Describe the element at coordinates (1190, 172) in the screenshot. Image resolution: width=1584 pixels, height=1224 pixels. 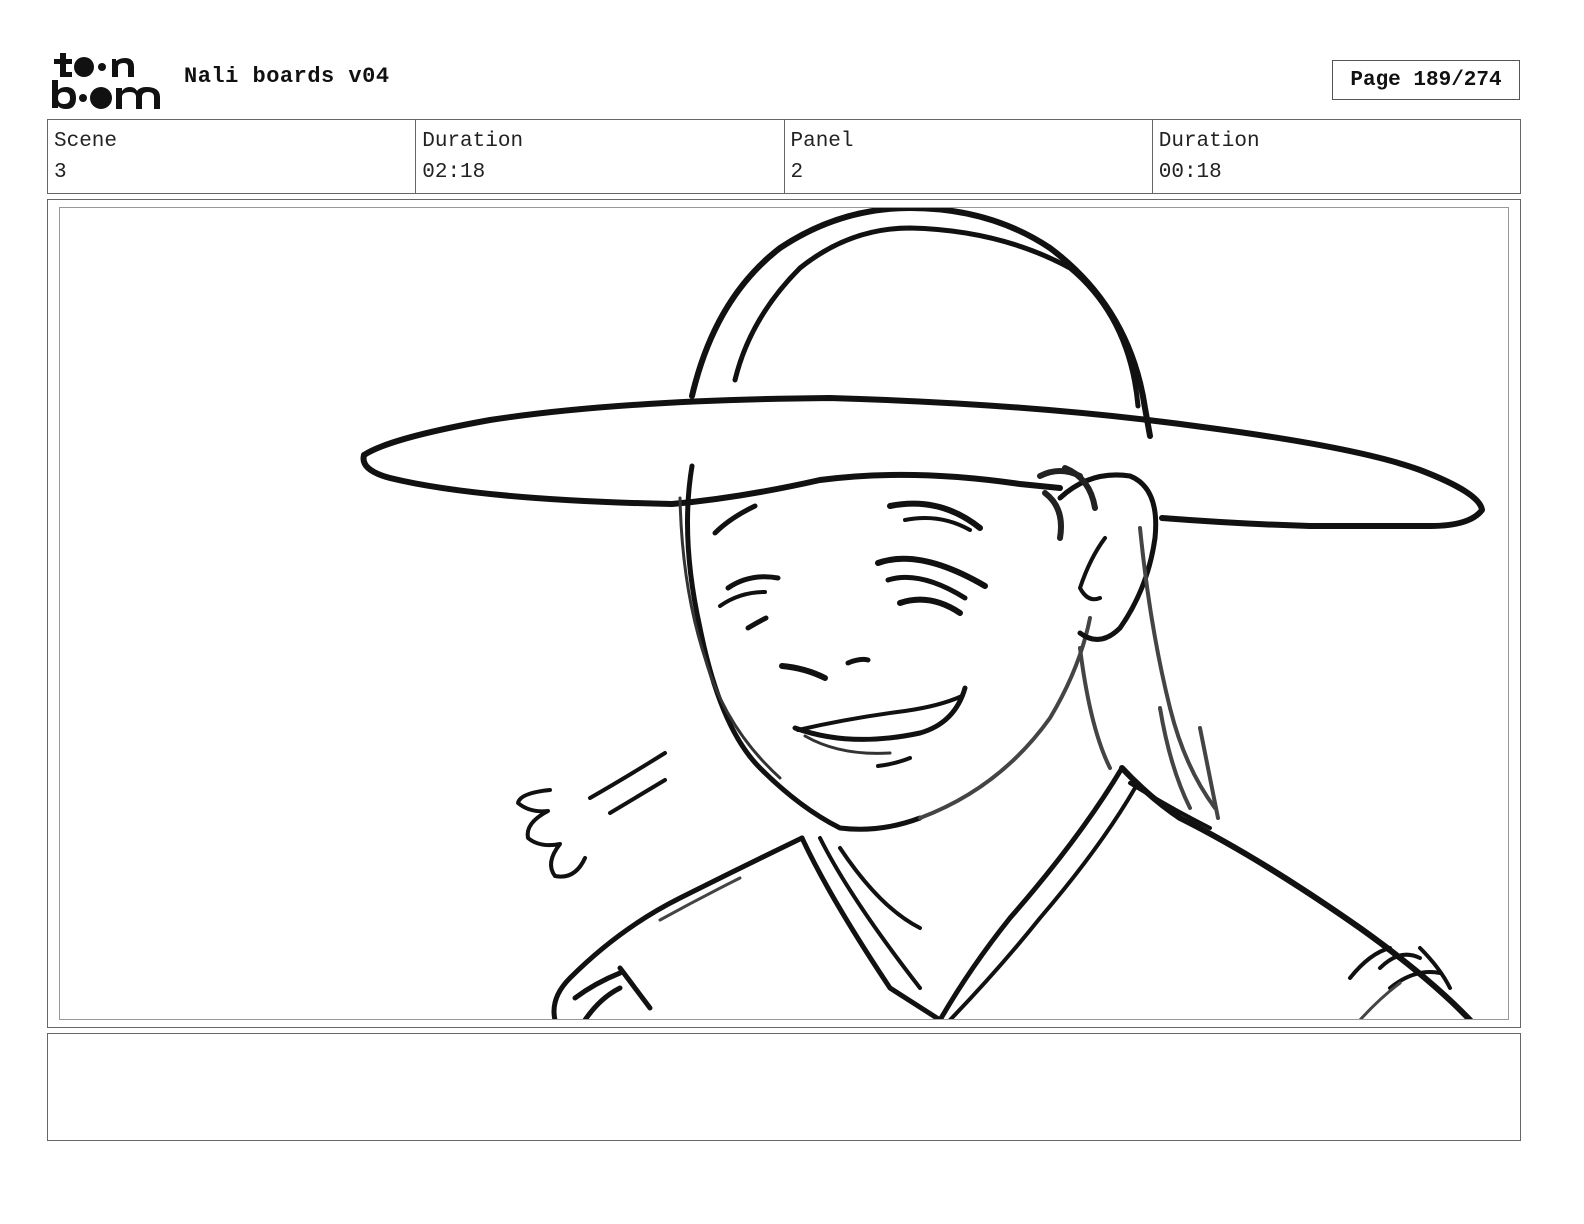
I see `panel-duration-value: 00:18` at that location.